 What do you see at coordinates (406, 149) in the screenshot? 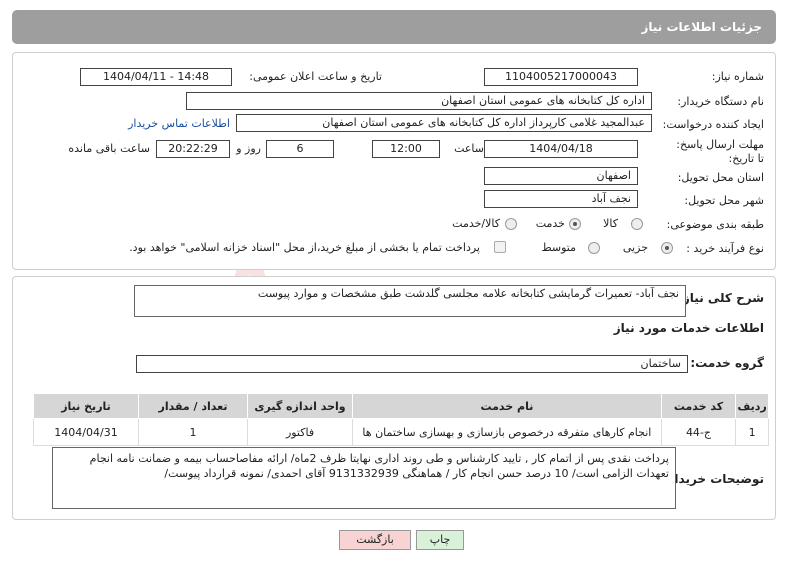
I see `deadline-time-field: 12:00` at bounding box center [406, 149].